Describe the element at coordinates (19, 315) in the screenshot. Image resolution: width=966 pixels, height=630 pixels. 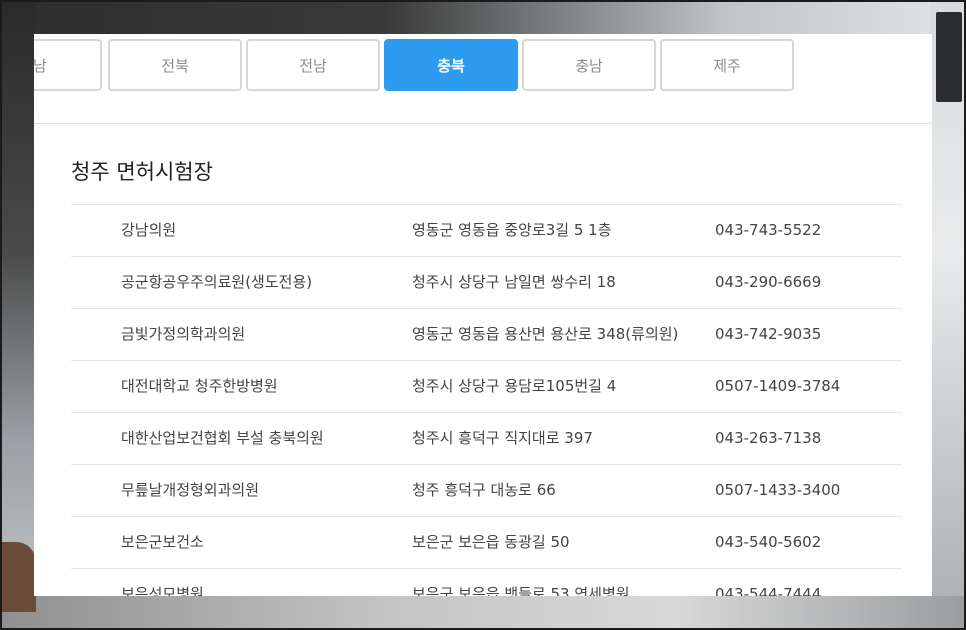
I see `background-left` at that location.